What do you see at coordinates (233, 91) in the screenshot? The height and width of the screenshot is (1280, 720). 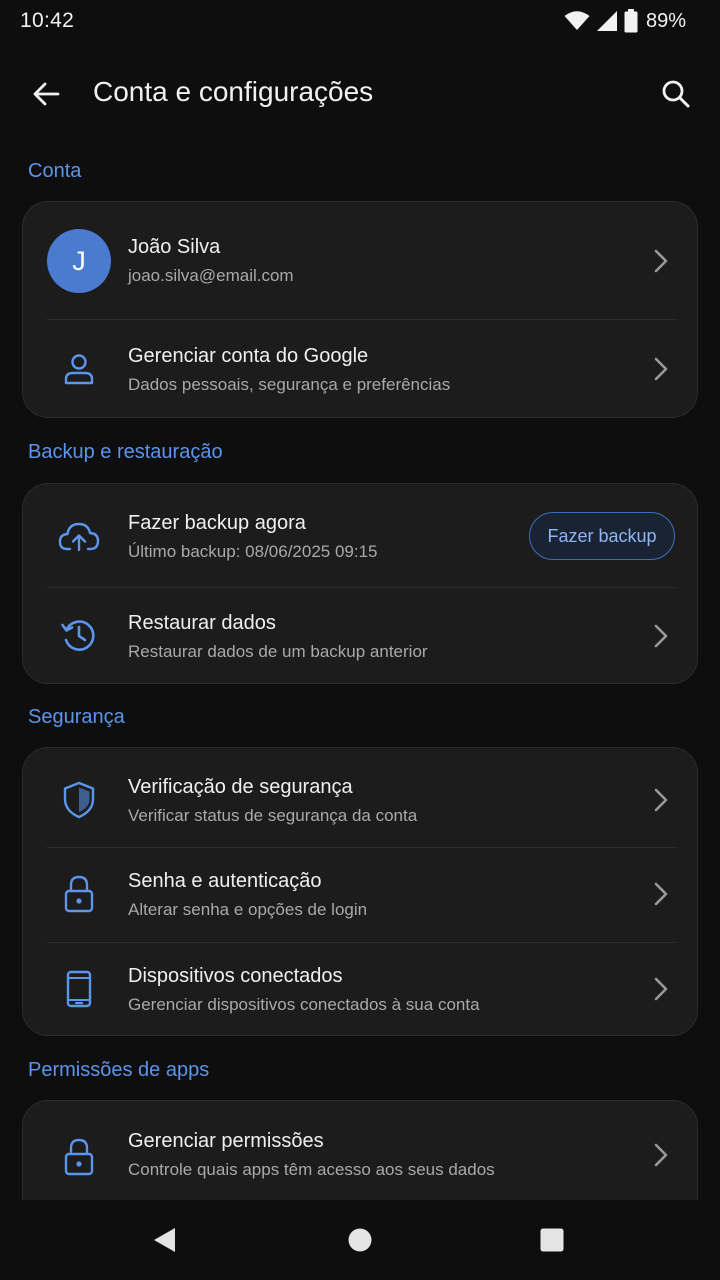 I see `page-title: Conta e configurações` at bounding box center [233, 91].